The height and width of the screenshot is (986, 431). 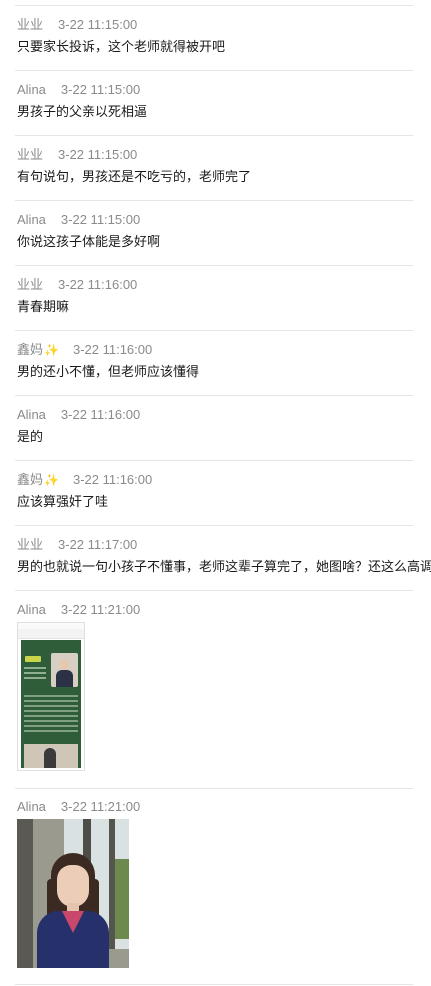 I want to click on thumbnail-bottom-photo, so click(x=51, y=756).